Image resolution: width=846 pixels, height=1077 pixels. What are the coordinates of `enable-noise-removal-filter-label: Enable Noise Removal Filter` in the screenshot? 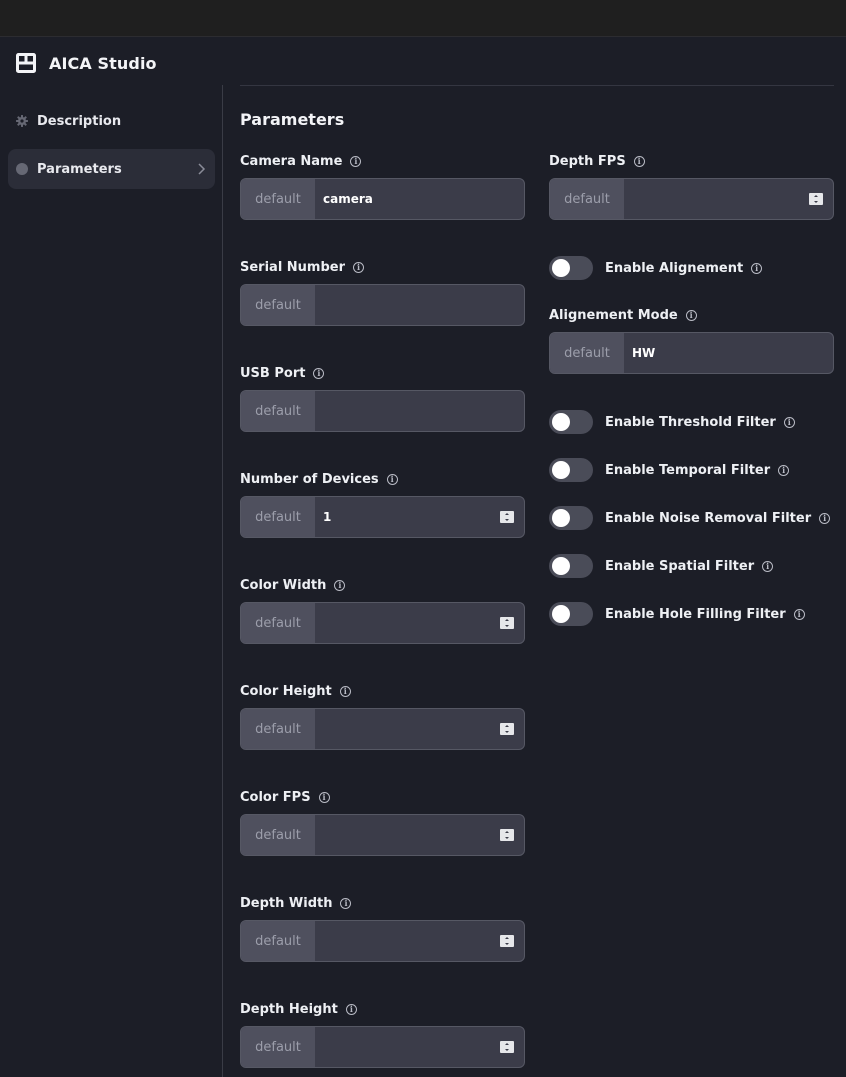 It's located at (708, 518).